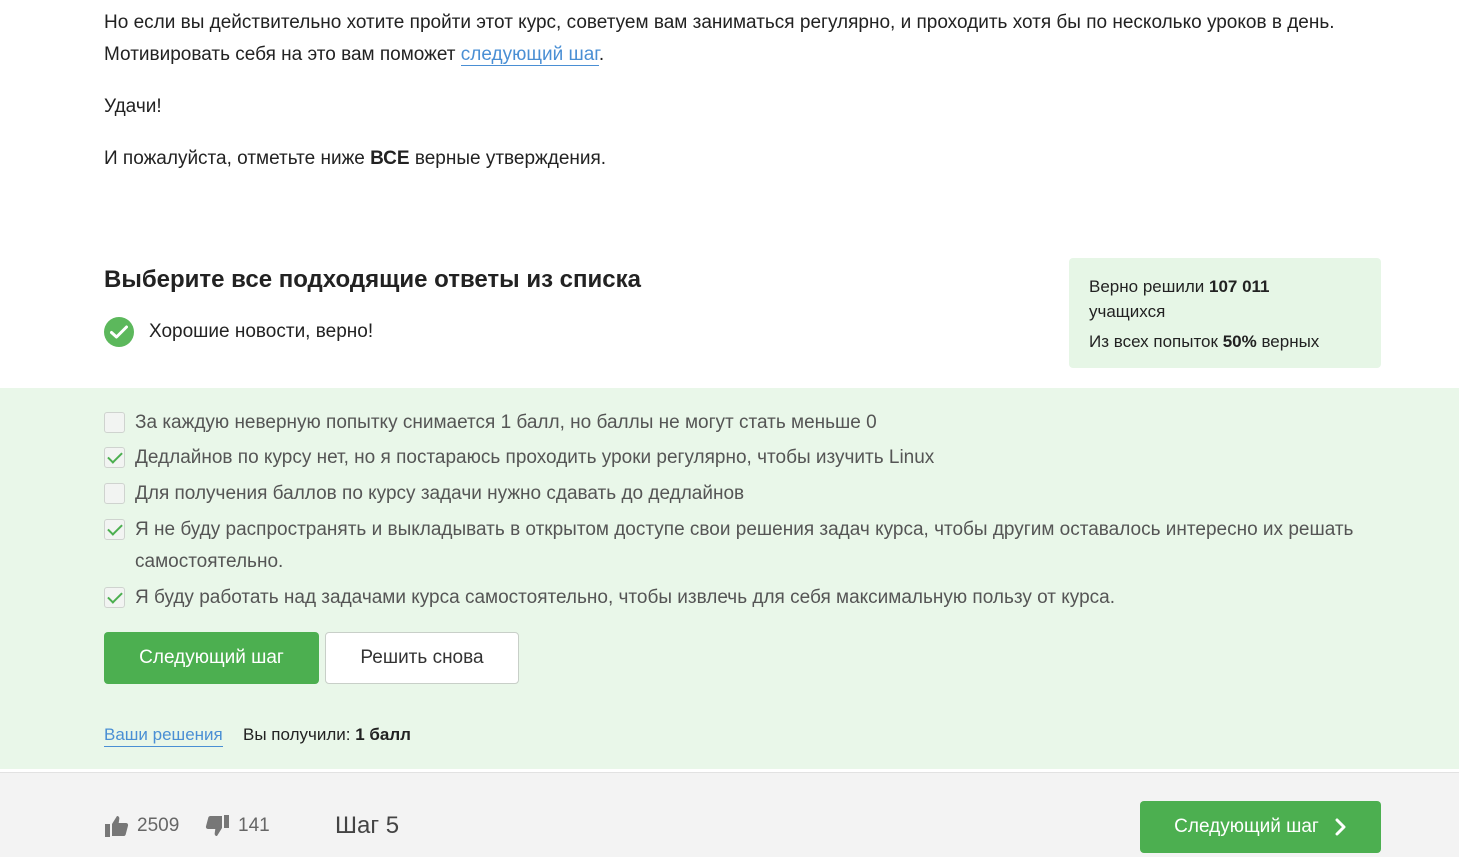  Describe the element at coordinates (1246, 826) in the screenshot. I see `footer-next-label: Следующий шаг` at that location.